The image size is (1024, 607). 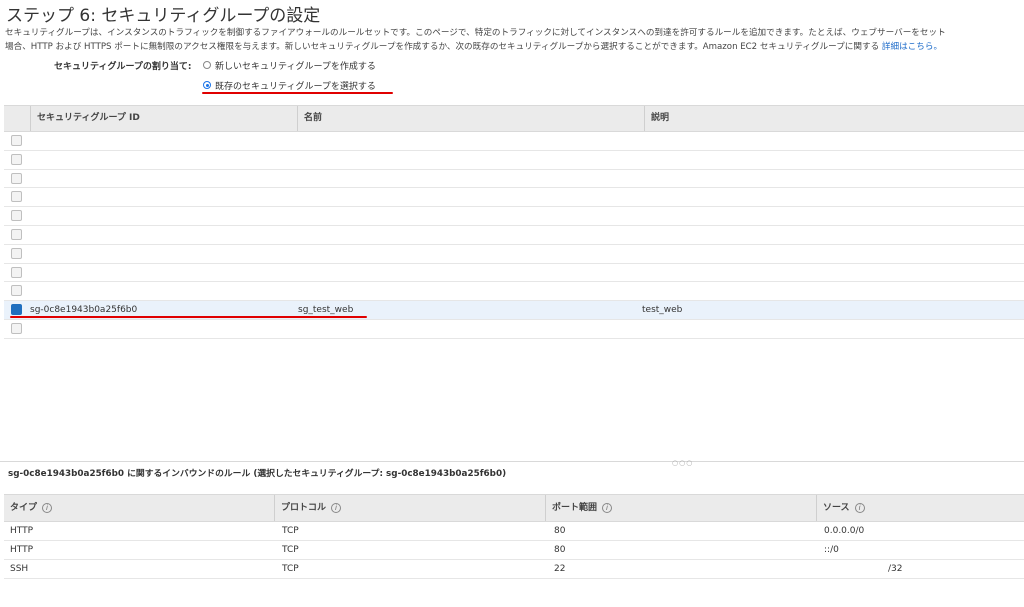 What do you see at coordinates (575, 508) in the screenshot?
I see `header-port-range-label: ポート範囲` at bounding box center [575, 508].